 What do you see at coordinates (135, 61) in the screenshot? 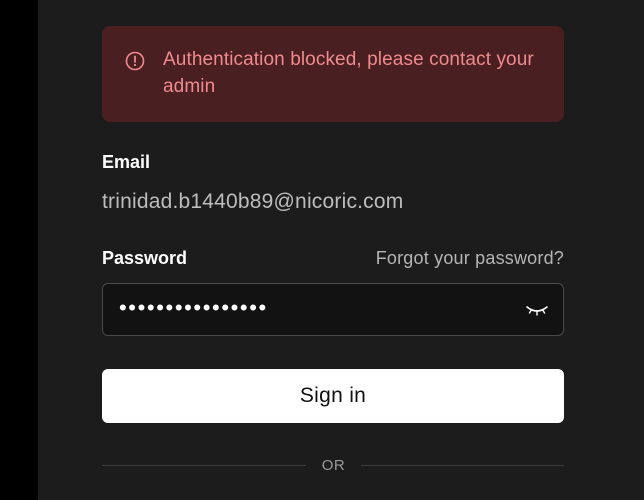
I see `exclamation-circle-icon` at bounding box center [135, 61].